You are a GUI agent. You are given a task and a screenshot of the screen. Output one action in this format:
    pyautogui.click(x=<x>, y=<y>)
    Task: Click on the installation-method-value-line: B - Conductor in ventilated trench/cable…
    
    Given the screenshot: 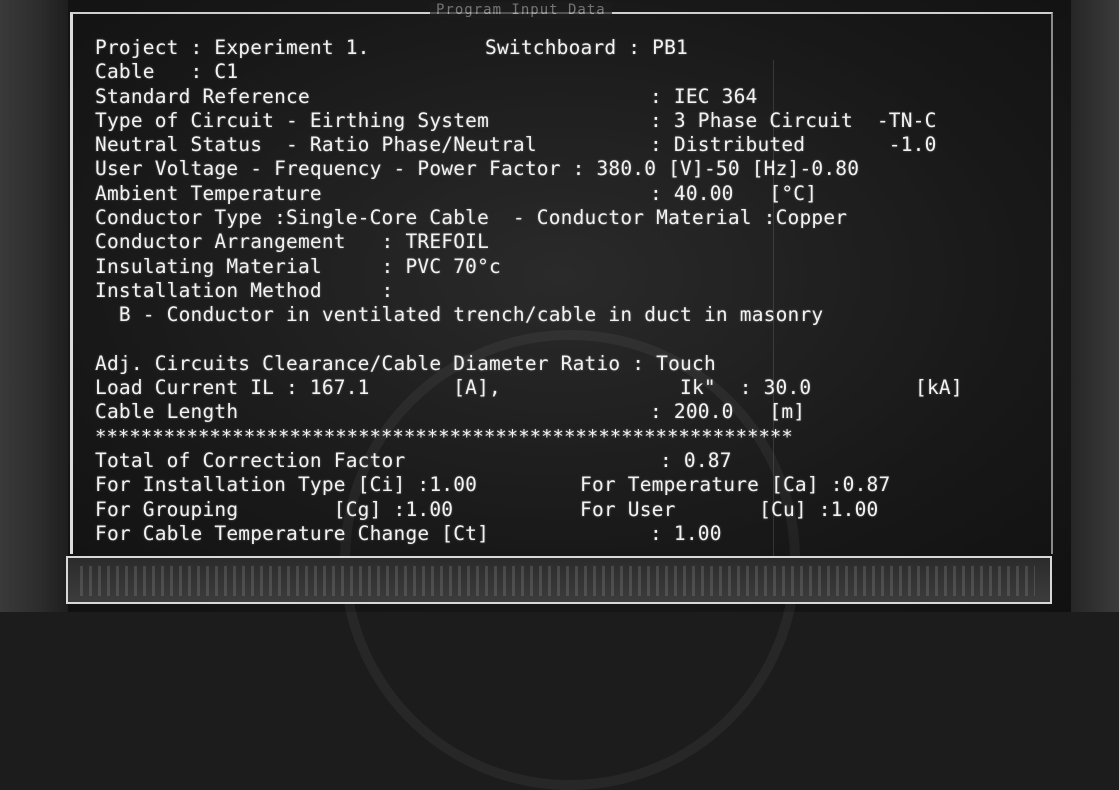 What is the action you would take?
    pyautogui.click(x=565, y=315)
    